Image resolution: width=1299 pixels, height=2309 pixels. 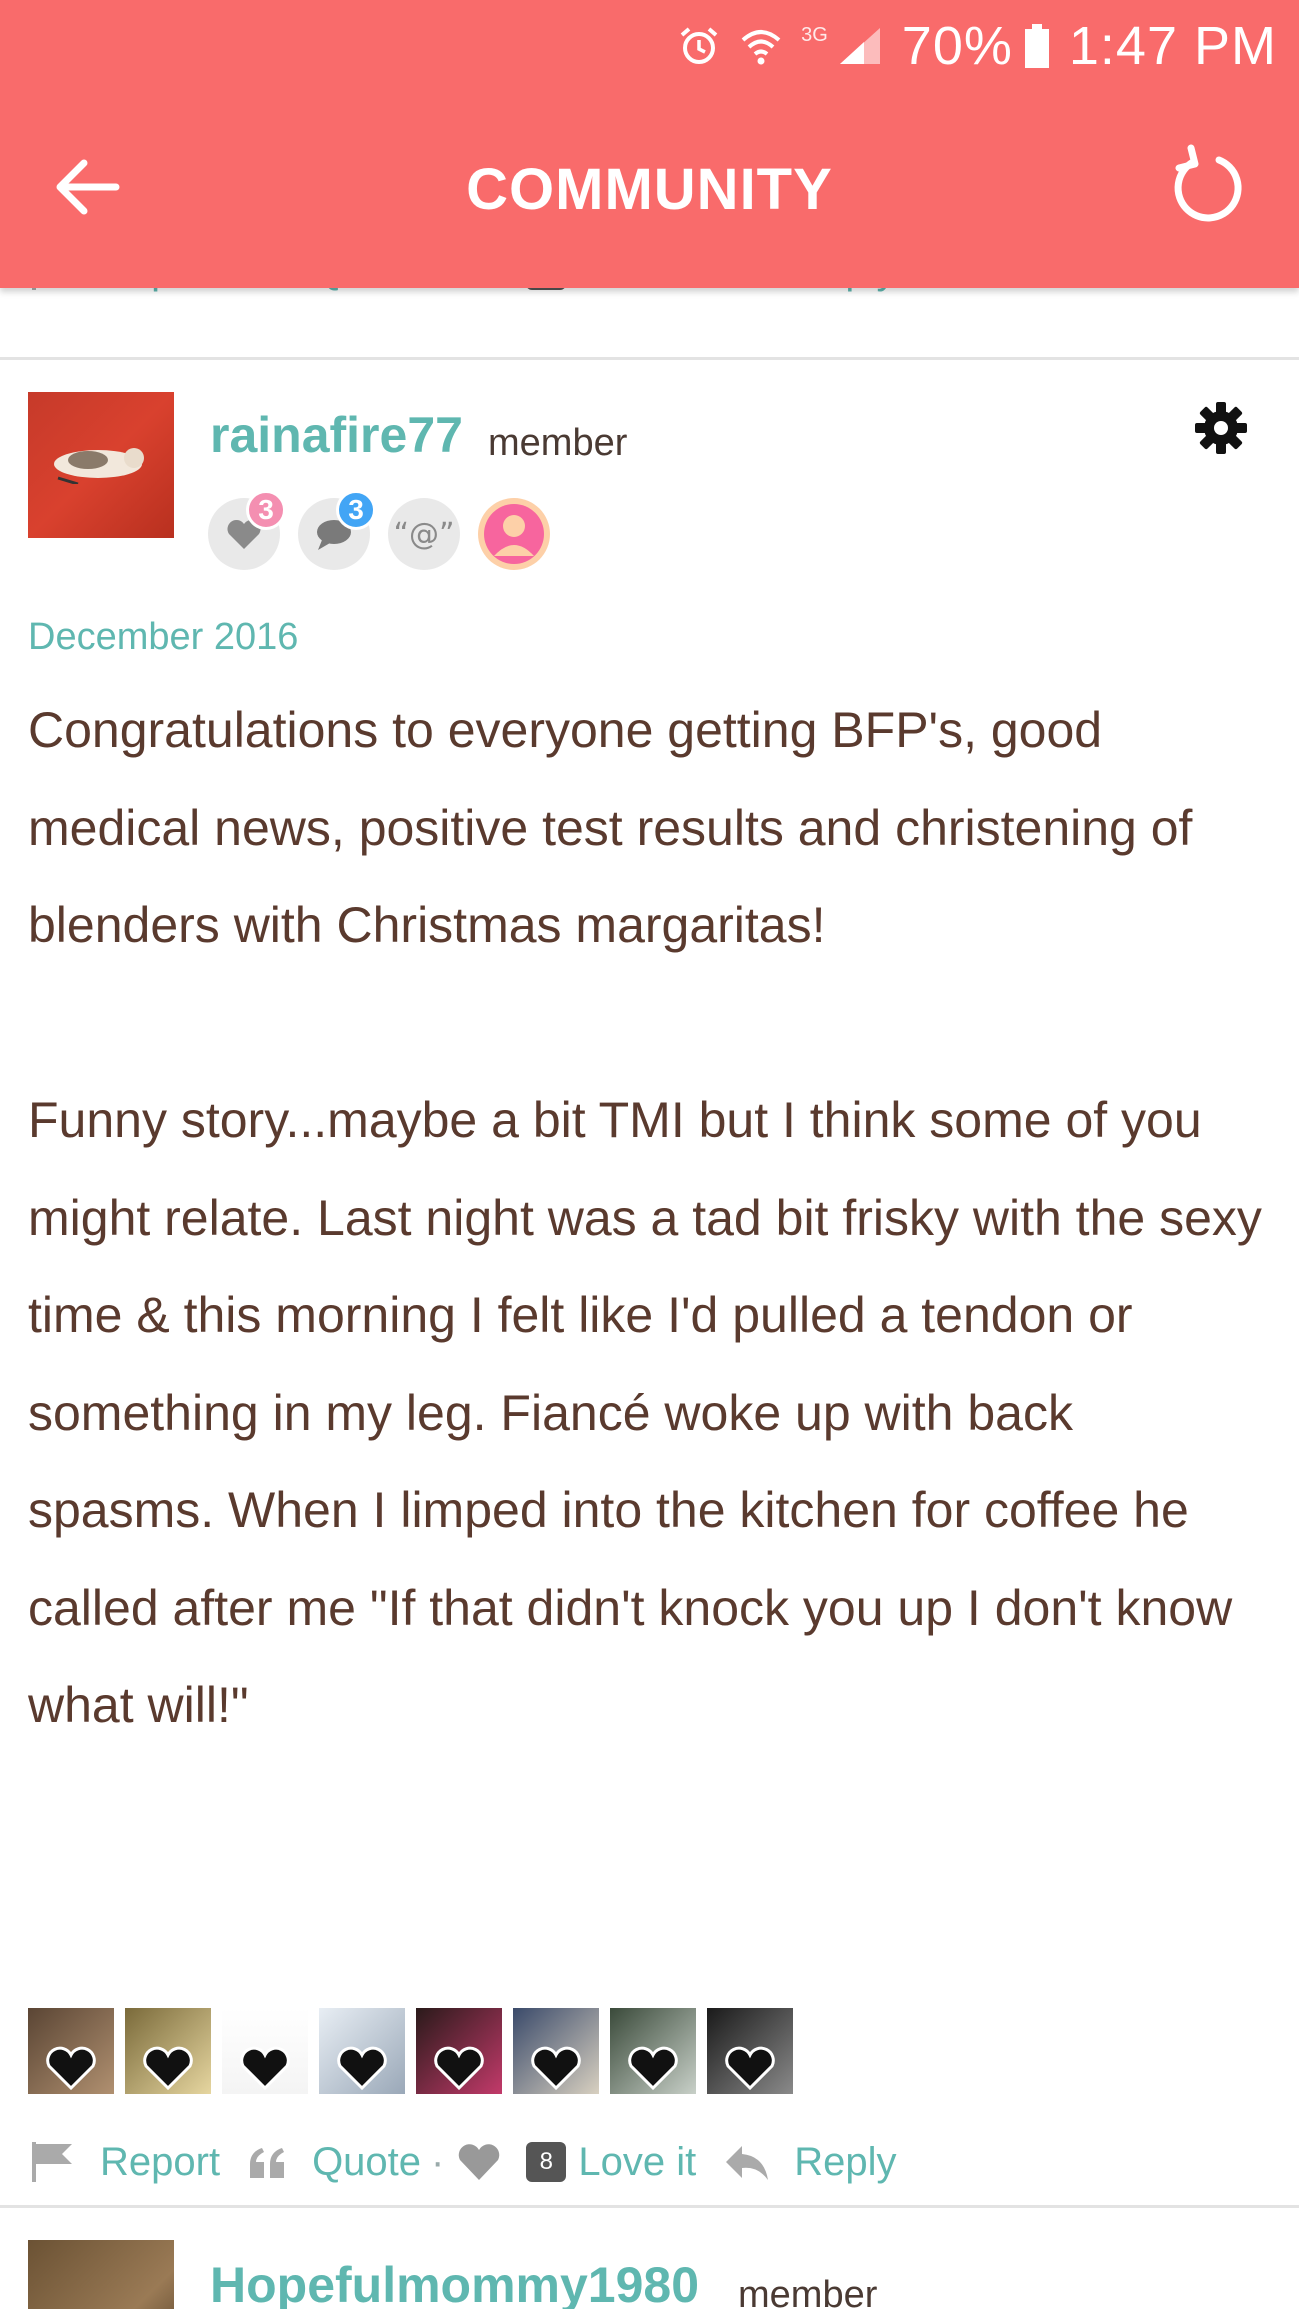 I want to click on app-bar: 3G 70% 1:47 PM COMMUNITY, so click(x=649, y=144).